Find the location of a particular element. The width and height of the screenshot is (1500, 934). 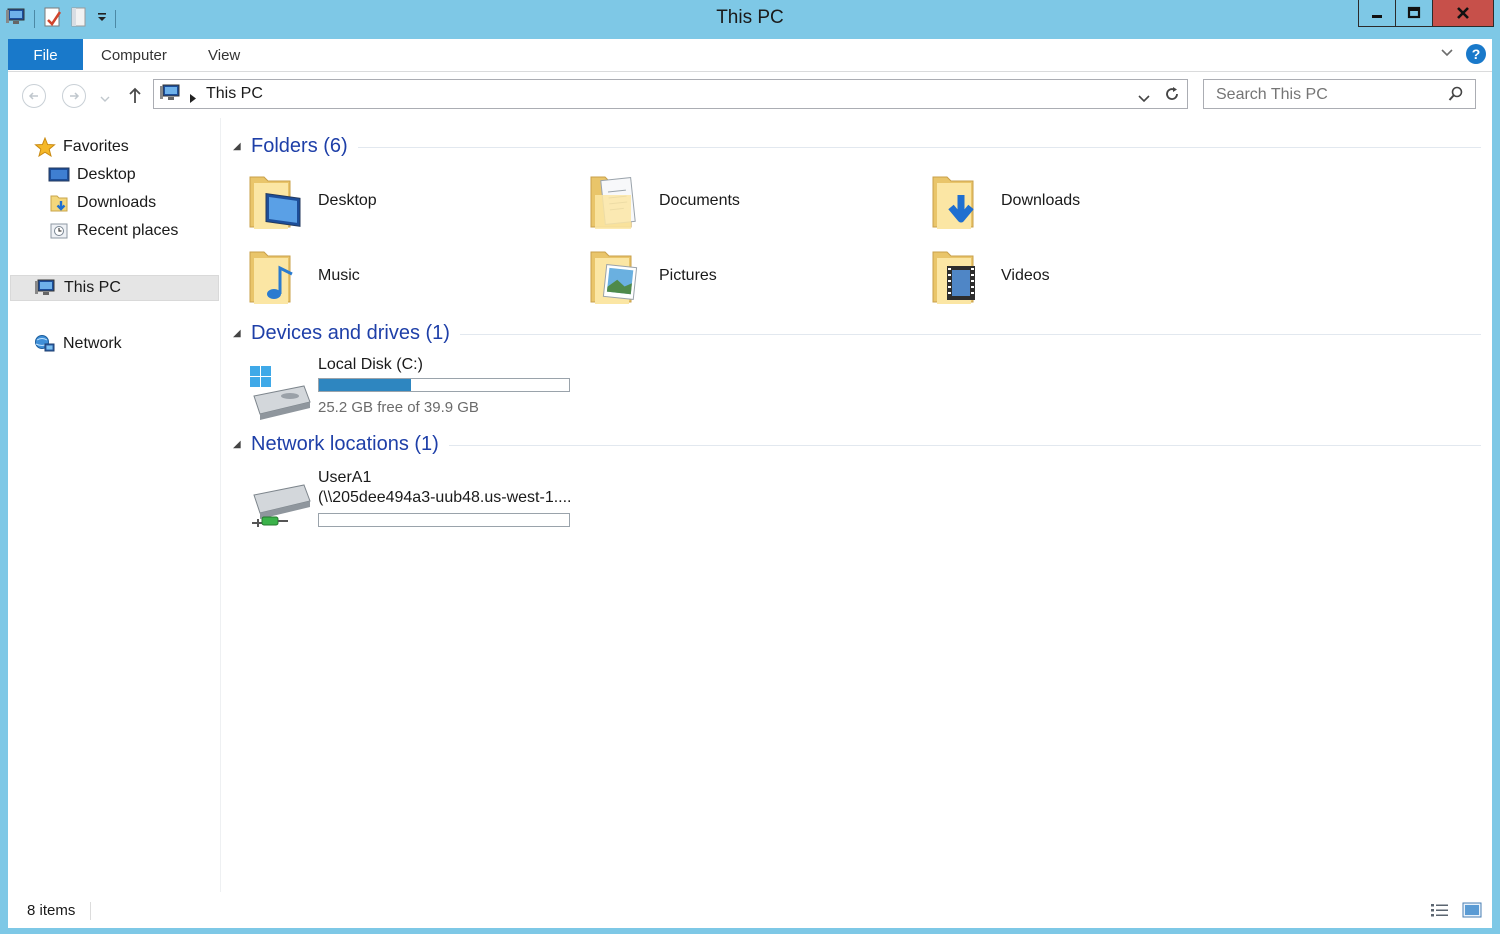

navigation-bar: This PC is located at coordinates (750, 95).